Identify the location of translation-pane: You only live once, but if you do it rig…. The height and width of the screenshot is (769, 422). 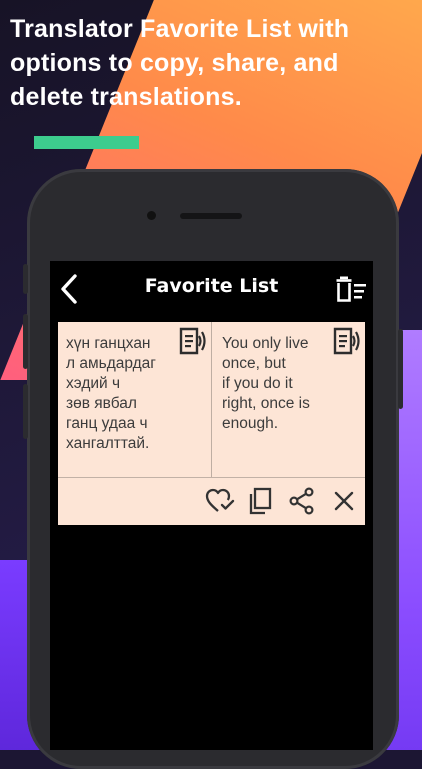
(289, 399).